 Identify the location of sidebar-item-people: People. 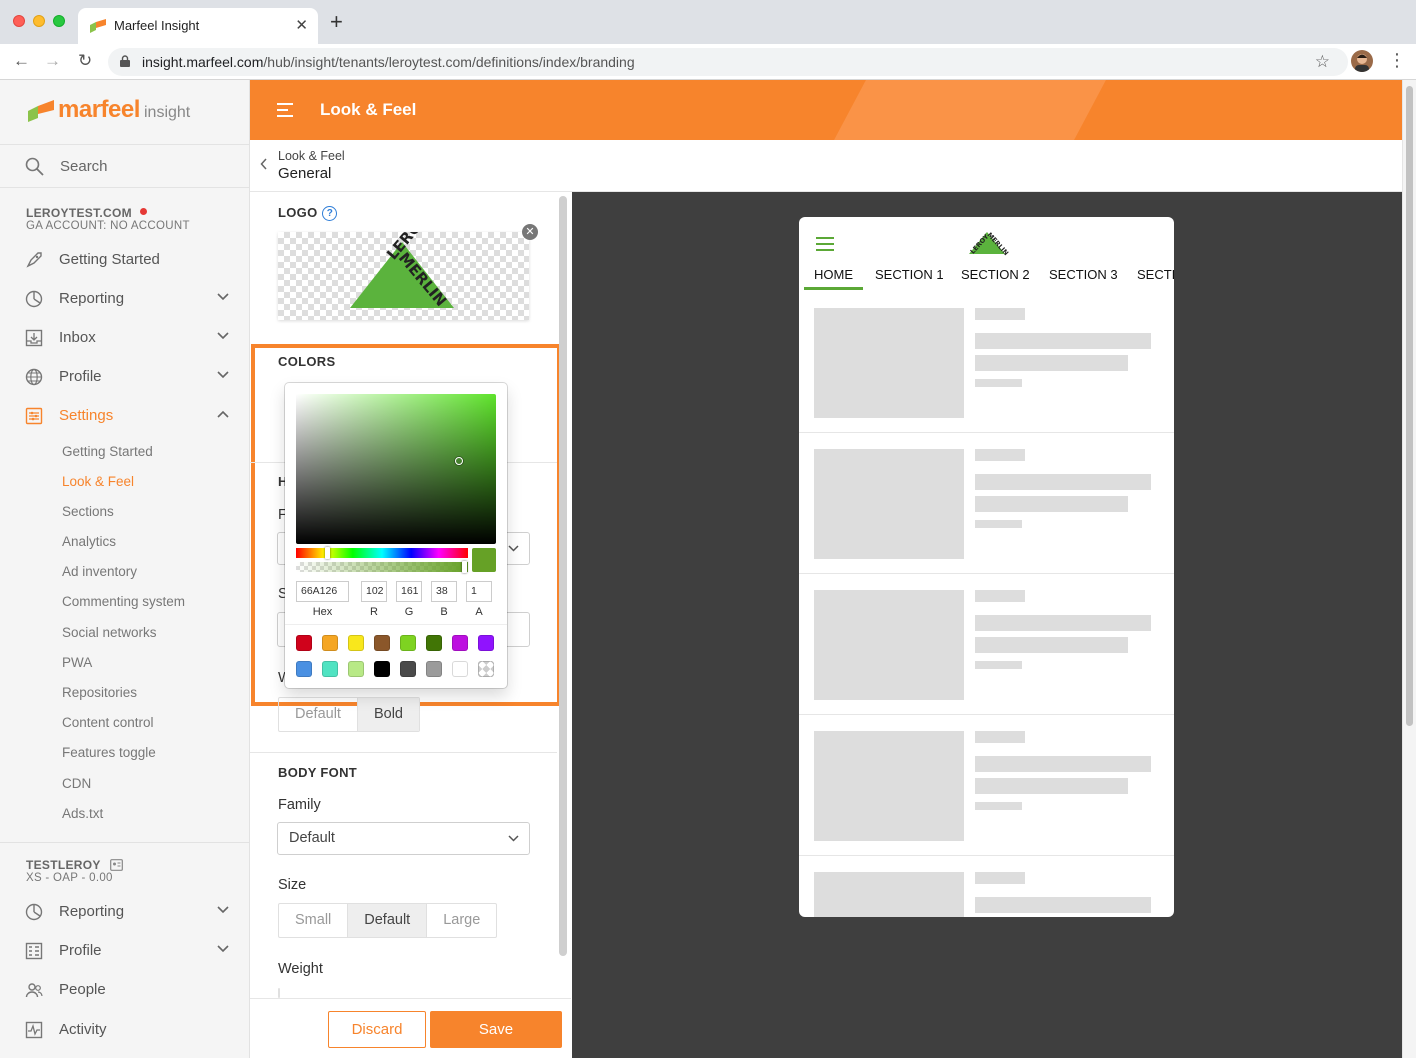
(124, 990).